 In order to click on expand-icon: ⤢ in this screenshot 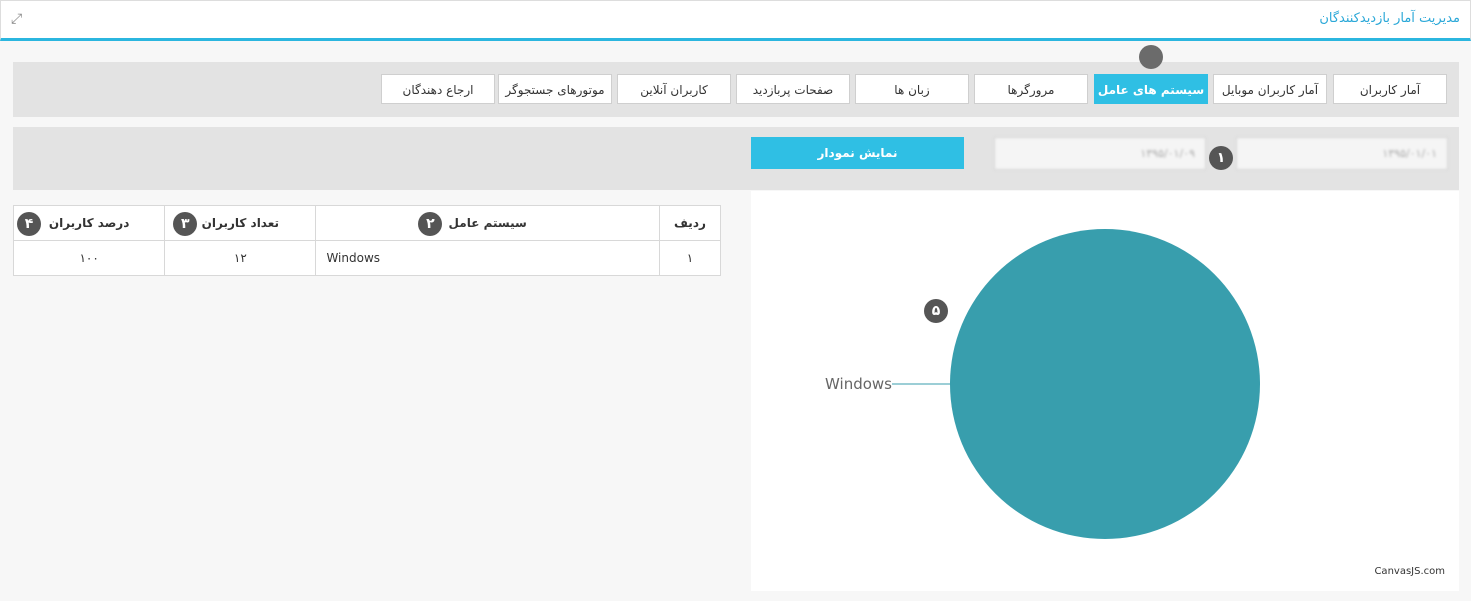, I will do `click(16, 19)`.